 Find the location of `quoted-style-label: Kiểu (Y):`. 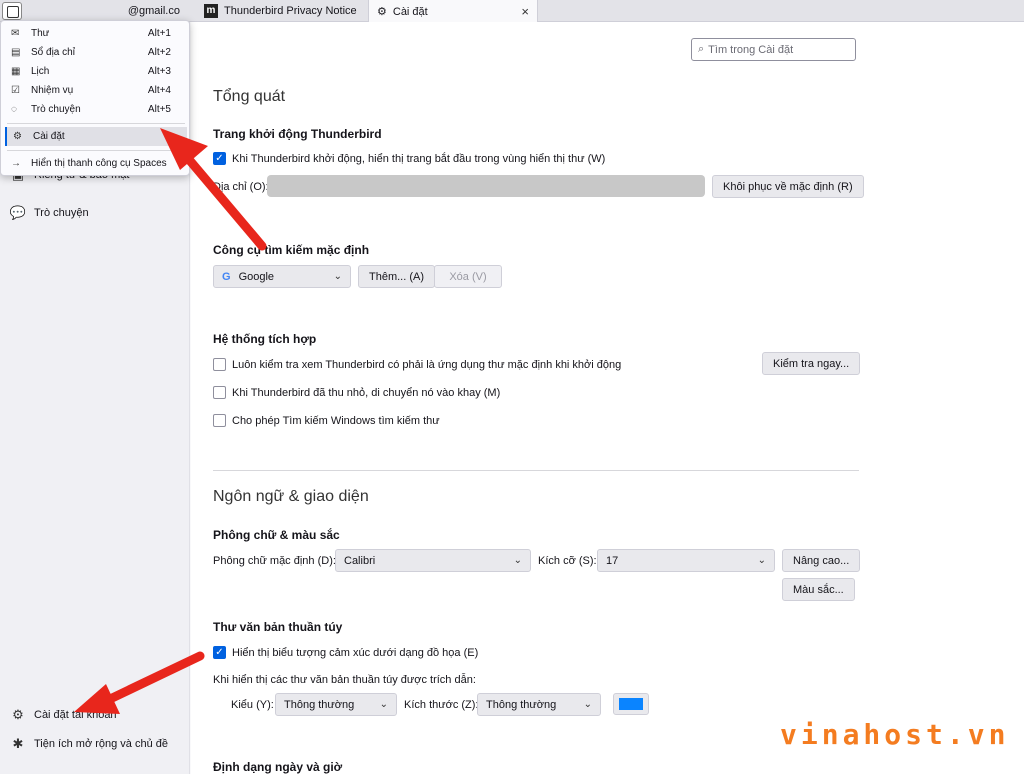

quoted-style-label: Kiểu (Y): is located at coordinates (252, 705).